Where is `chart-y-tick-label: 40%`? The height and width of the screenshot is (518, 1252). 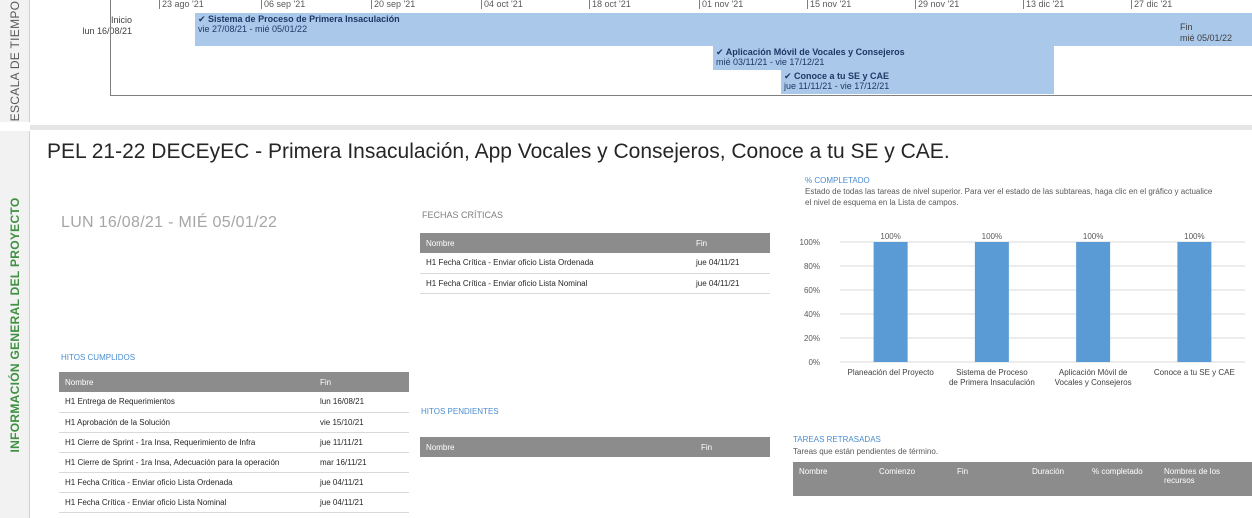 chart-y-tick-label: 40% is located at coordinates (812, 314).